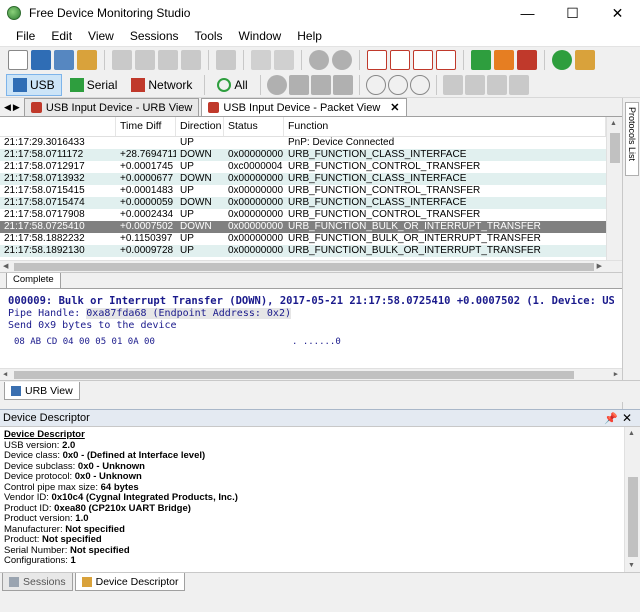  I want to click on clipboard-icon, so click(226, 59).